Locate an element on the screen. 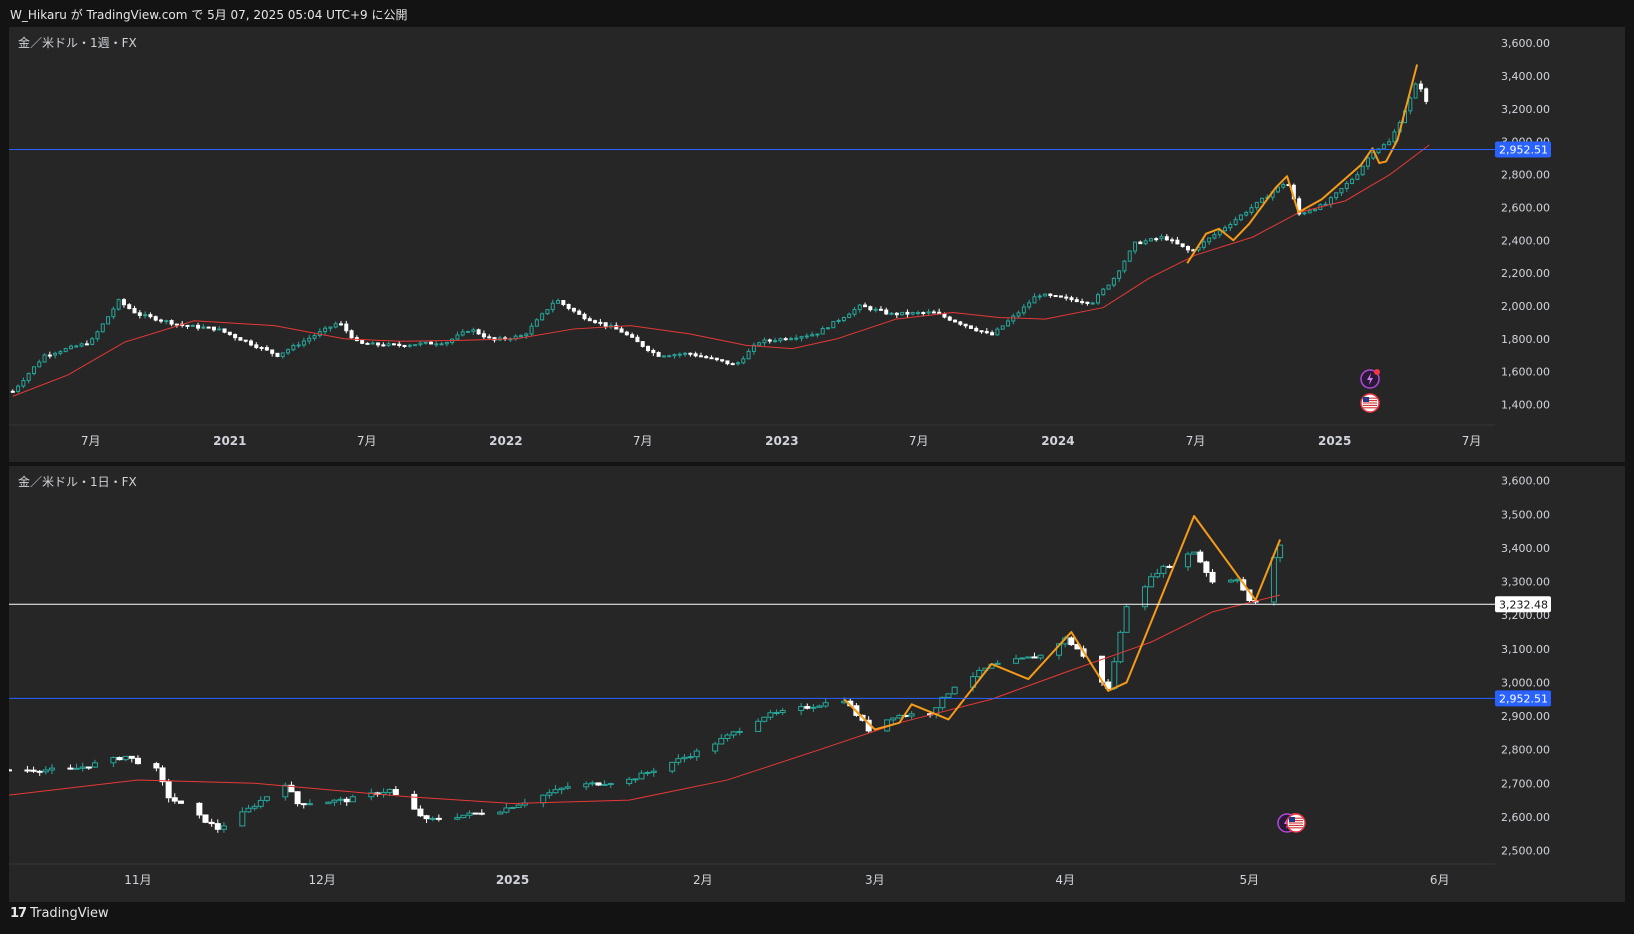 The width and height of the screenshot is (1634, 934). x-tick-label: 2025 is located at coordinates (1334, 441).